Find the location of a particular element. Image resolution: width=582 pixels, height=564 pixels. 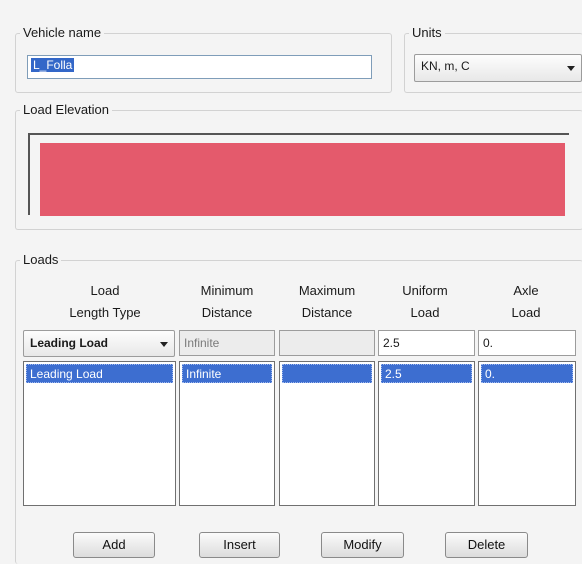

col-header-length-type: Load Length Type is located at coordinates (105, 301).